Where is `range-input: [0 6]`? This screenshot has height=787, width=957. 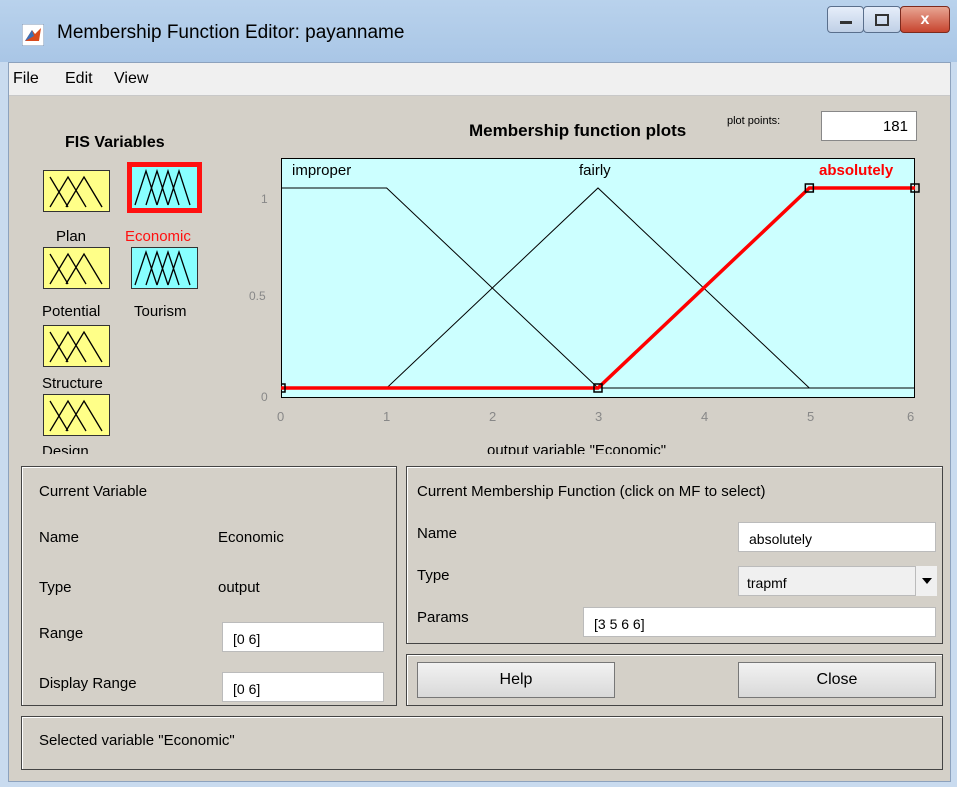
range-input: [0 6] is located at coordinates (303, 637).